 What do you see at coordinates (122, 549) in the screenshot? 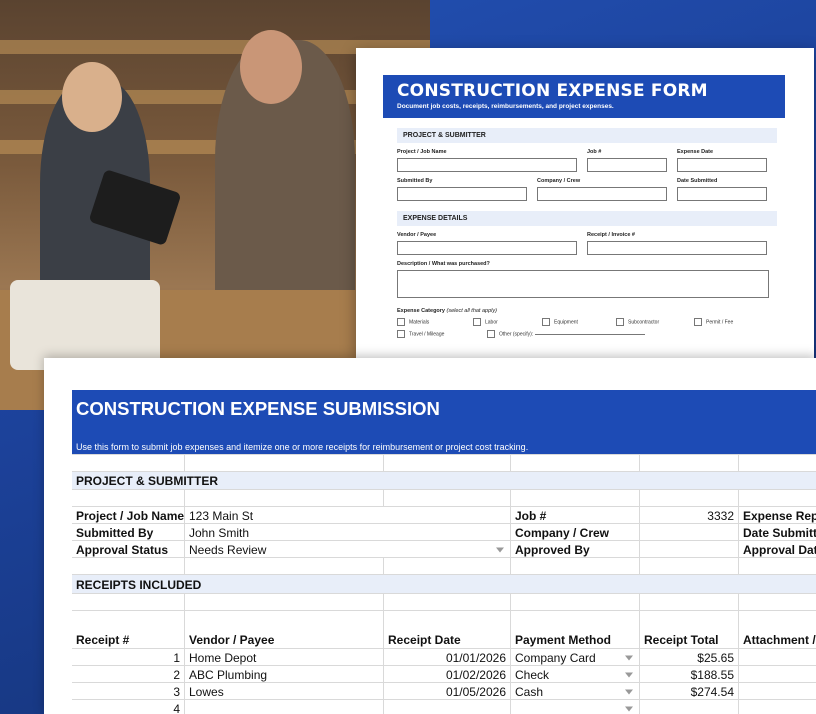
I see `label-approval-status: Approval Status` at bounding box center [122, 549].